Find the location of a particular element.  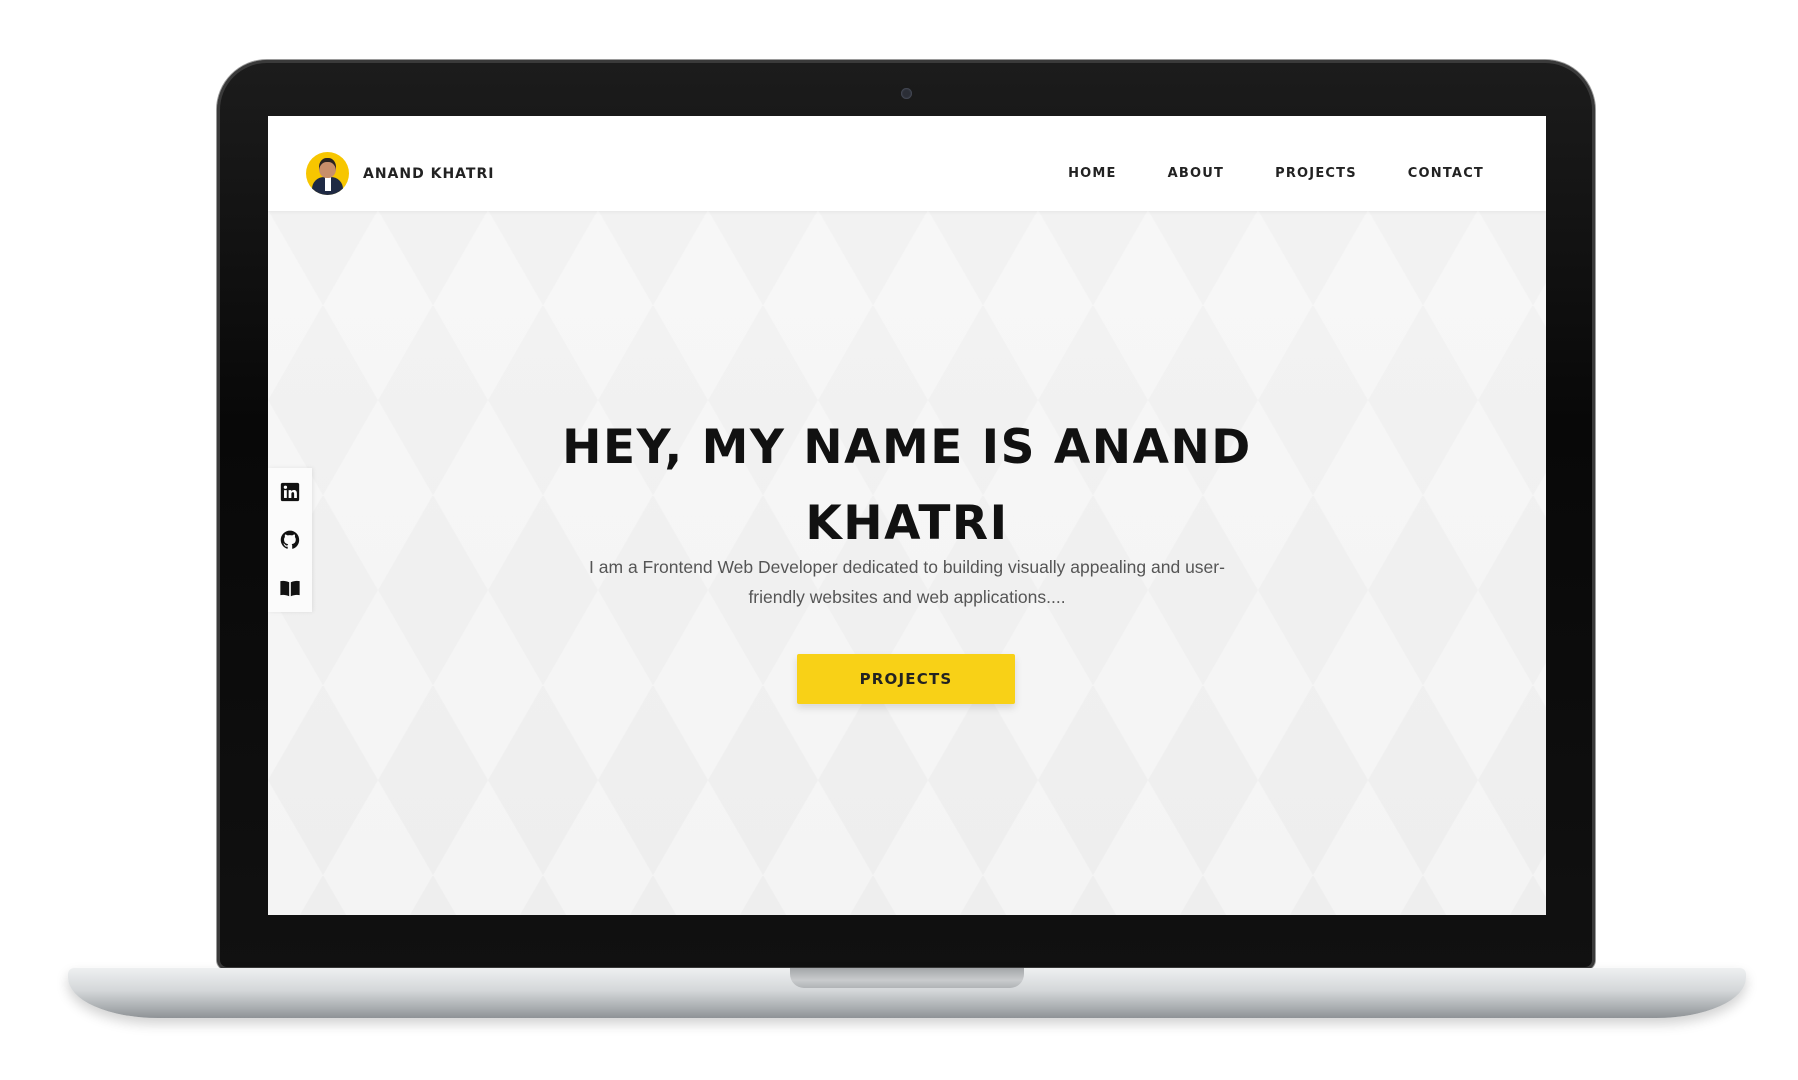

brand: ANAND KHATRI is located at coordinates (400, 173).